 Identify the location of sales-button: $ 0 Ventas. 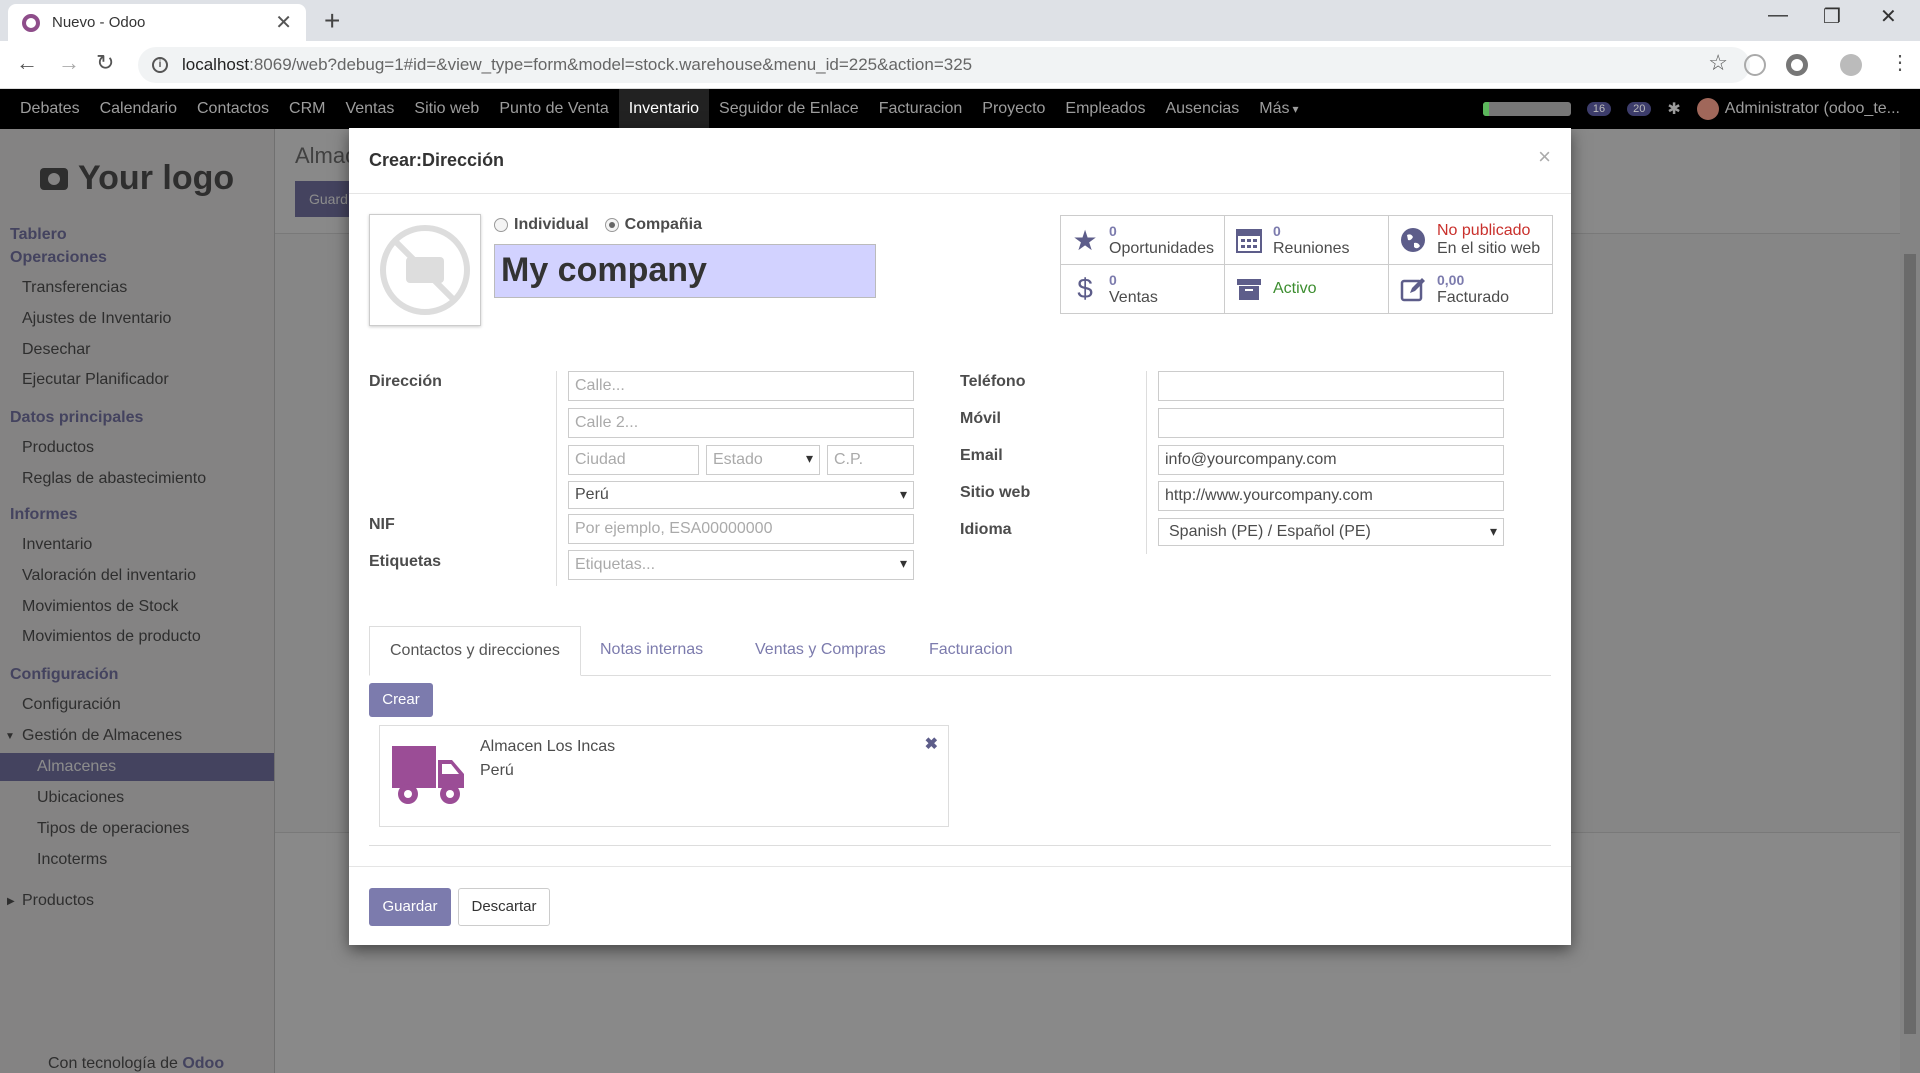
(1143, 289).